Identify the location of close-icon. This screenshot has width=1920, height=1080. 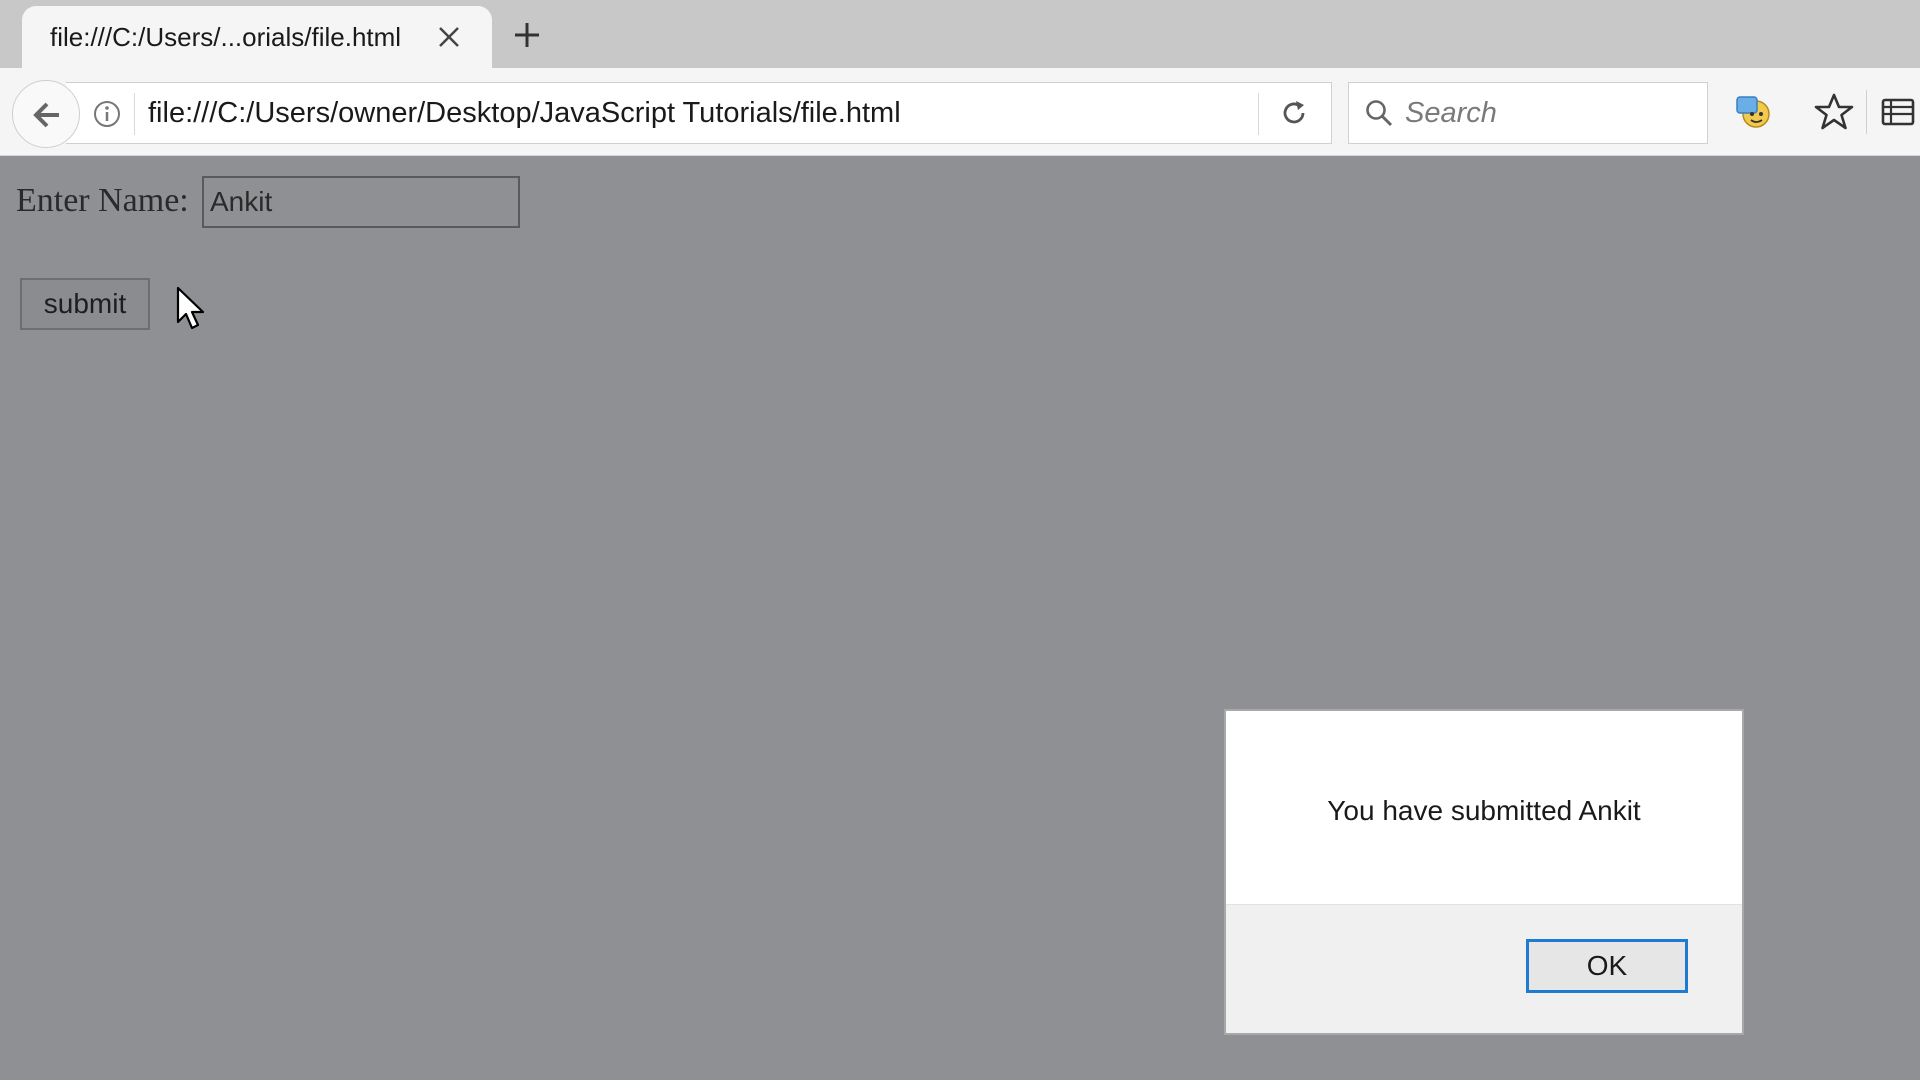
(449, 37).